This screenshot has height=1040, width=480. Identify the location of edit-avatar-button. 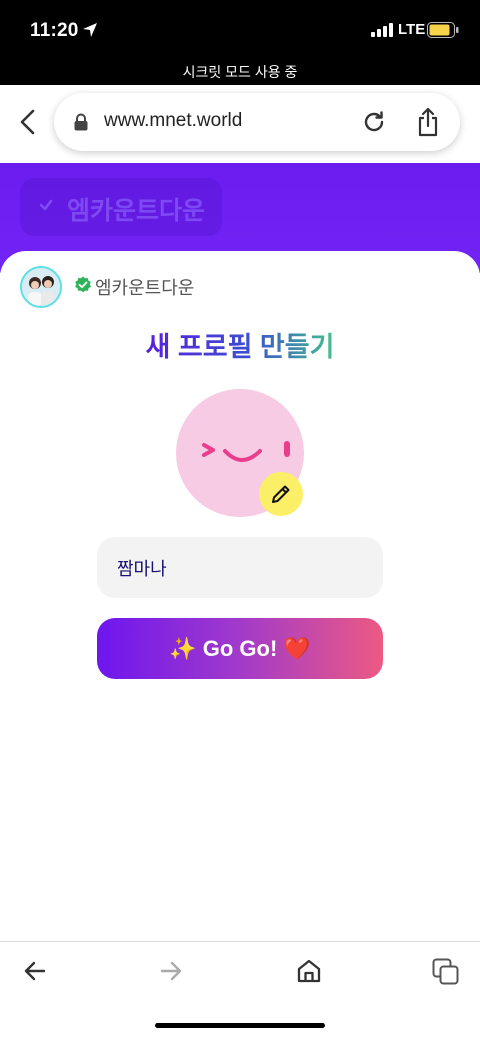
(281, 494).